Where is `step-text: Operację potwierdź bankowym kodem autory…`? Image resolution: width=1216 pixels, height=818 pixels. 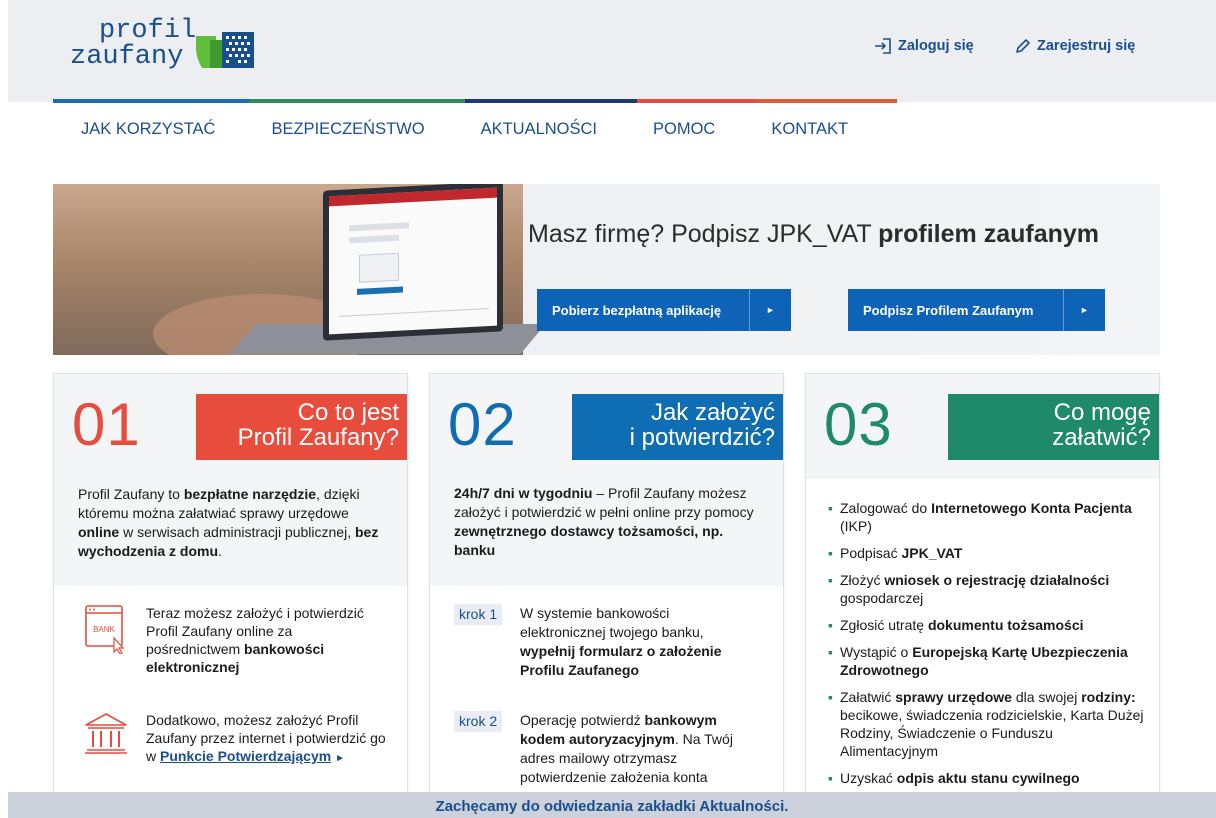
step-text: Operację potwierdź bankowym kodem autory… is located at coordinates (635, 749).